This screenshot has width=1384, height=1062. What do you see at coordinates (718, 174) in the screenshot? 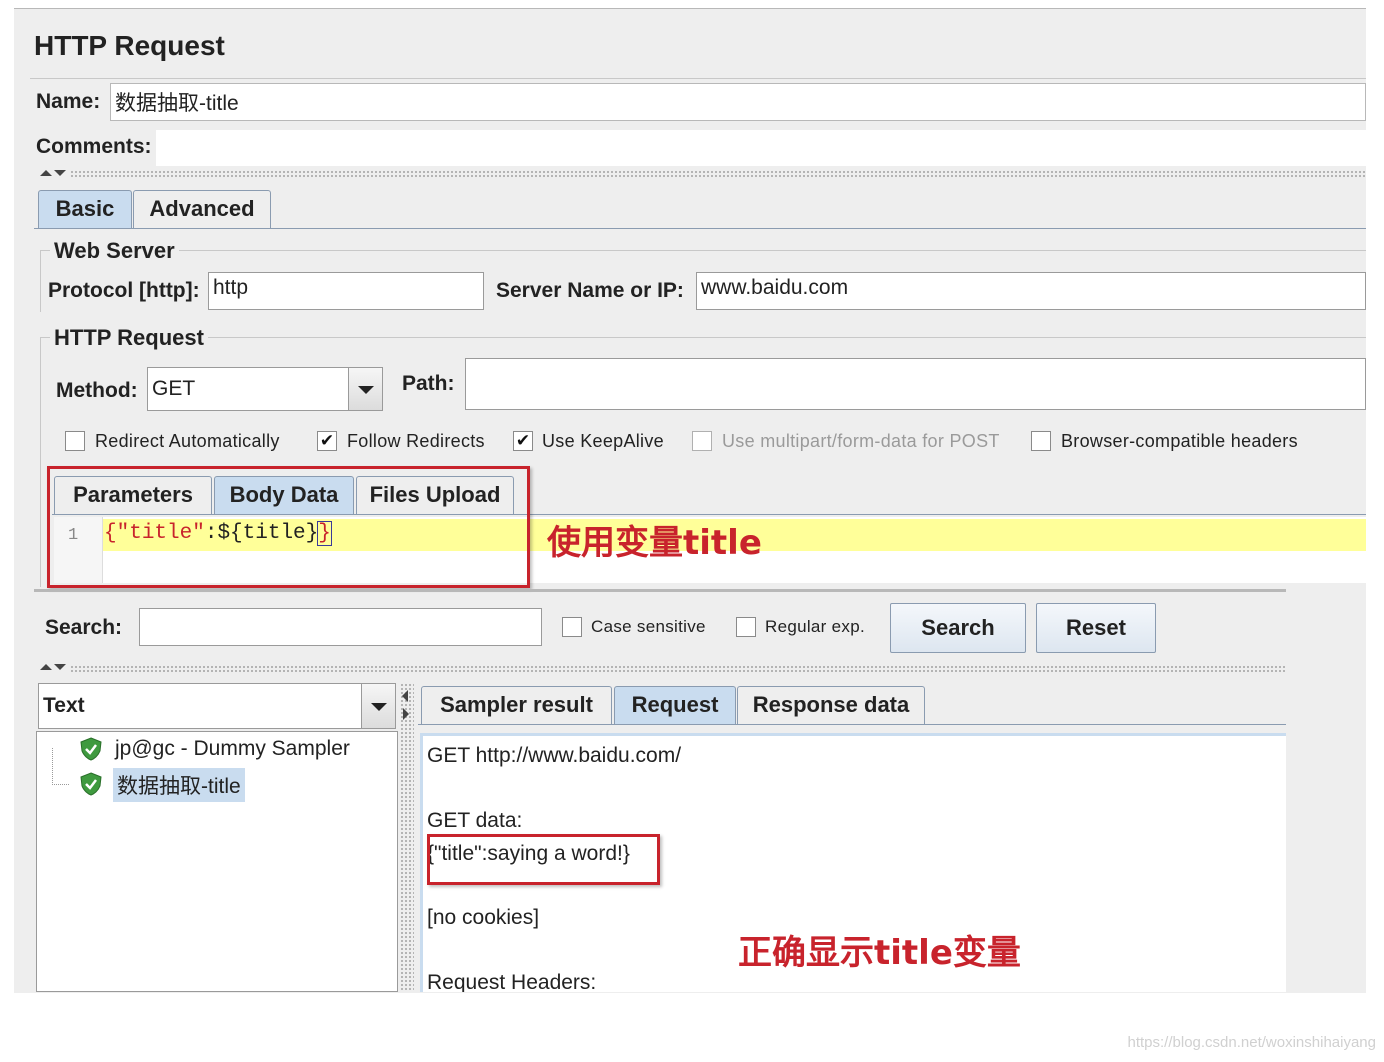
I see `splitter-top` at bounding box center [718, 174].